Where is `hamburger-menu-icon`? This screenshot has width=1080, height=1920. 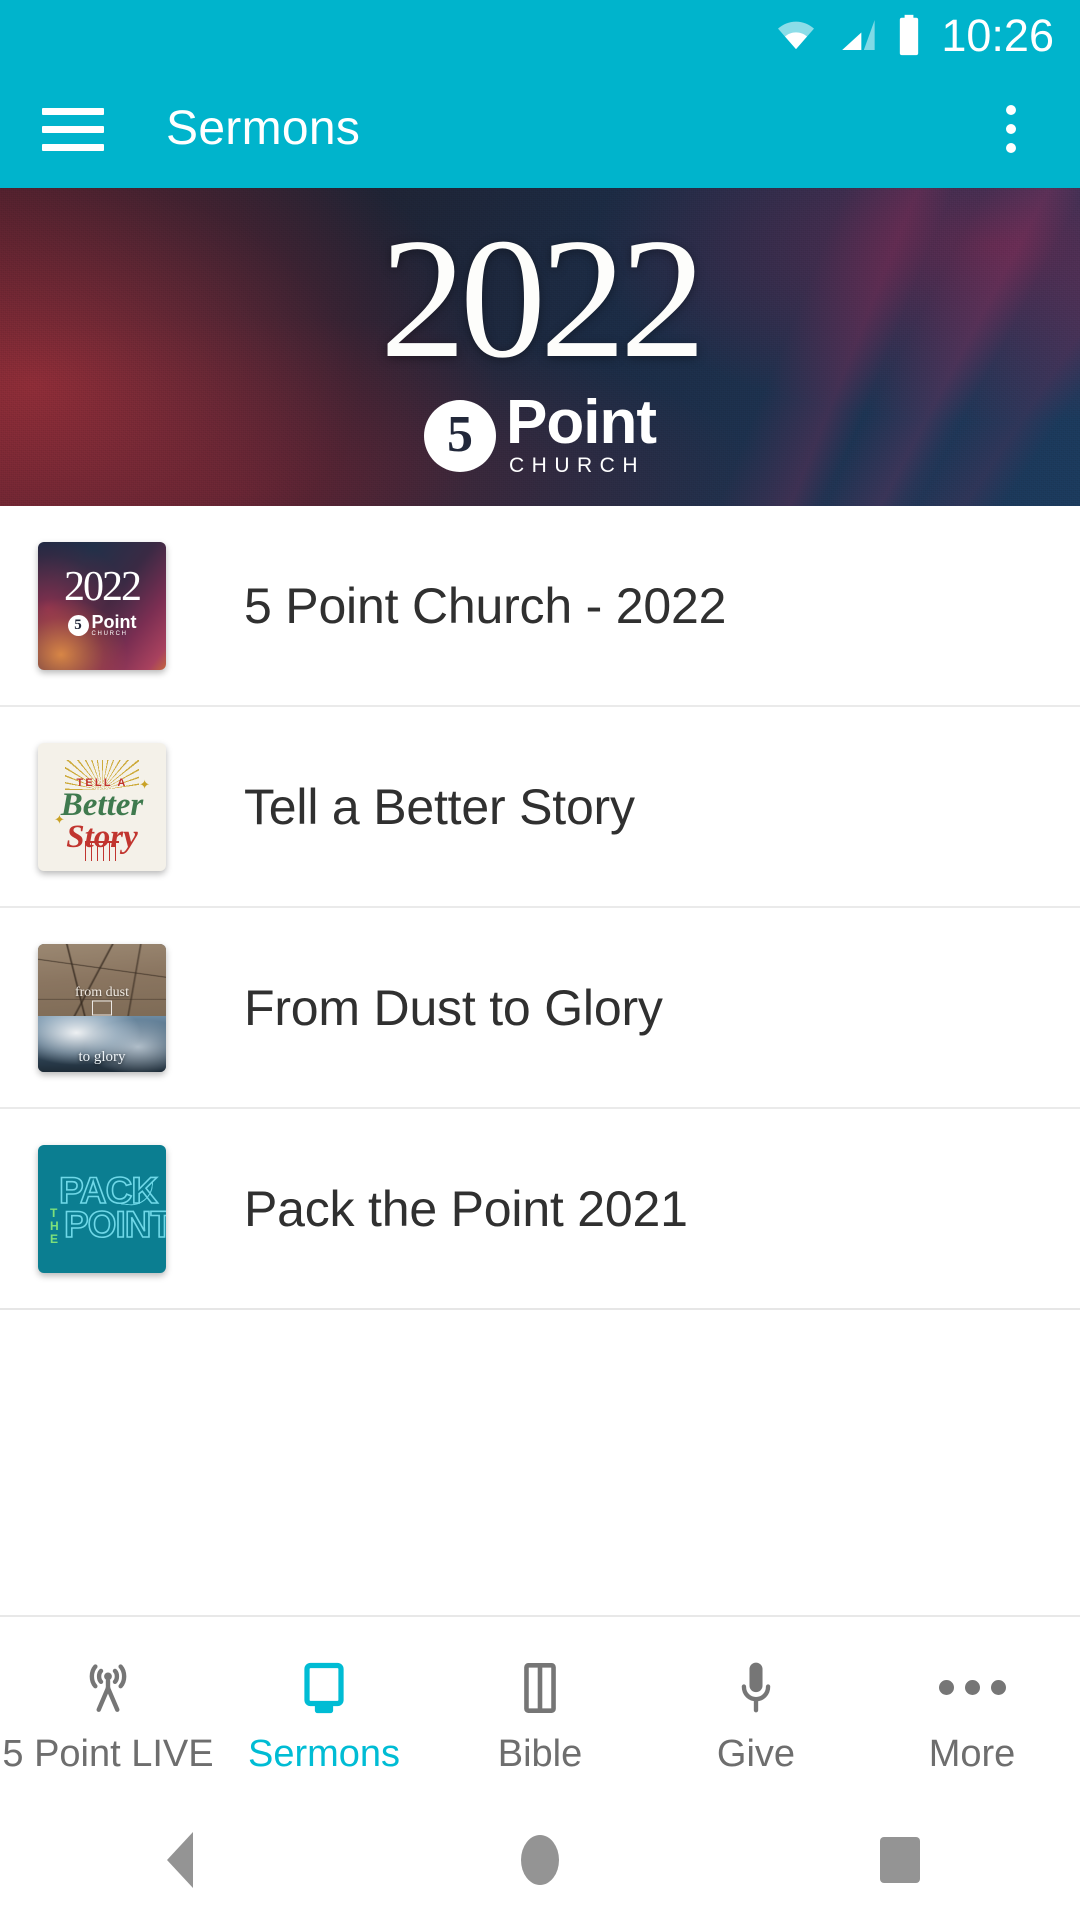
hamburger-menu-icon is located at coordinates (73, 129).